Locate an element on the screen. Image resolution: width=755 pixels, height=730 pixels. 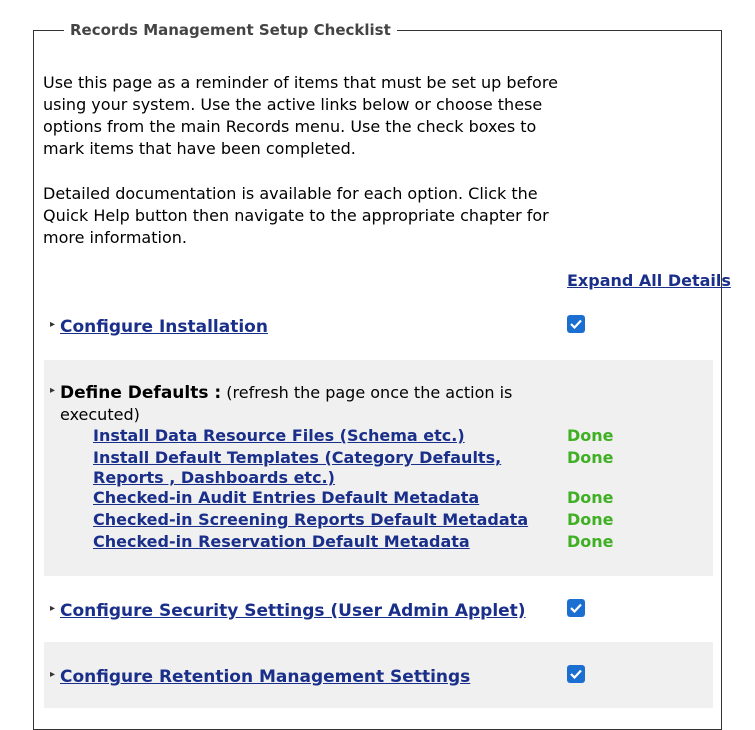
configure-installation-link: Configure Installation is located at coordinates (164, 327).